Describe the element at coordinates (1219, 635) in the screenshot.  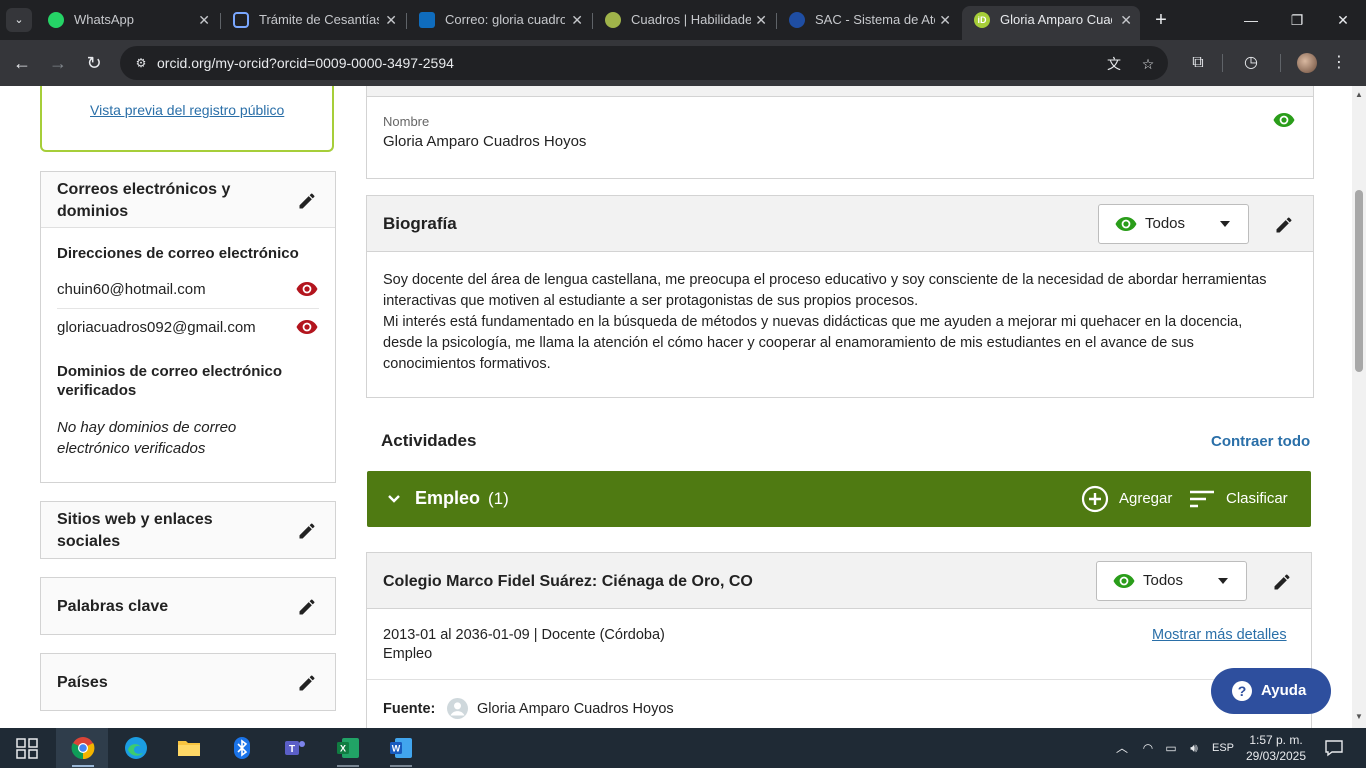
I see `show-more-details-link: Mostrar más detalles` at that location.